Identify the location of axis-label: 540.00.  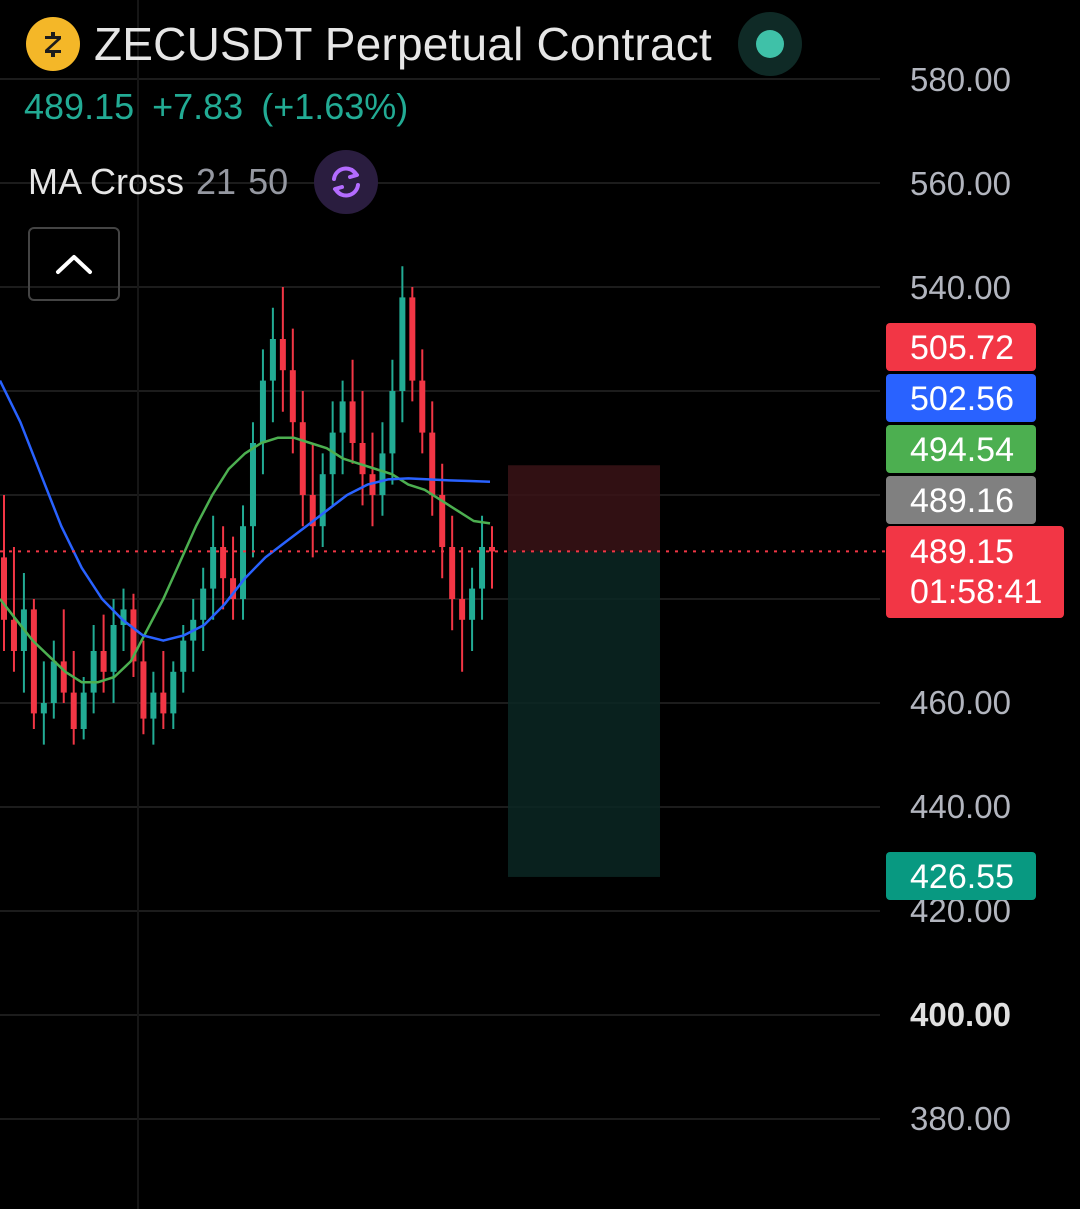
(960, 287).